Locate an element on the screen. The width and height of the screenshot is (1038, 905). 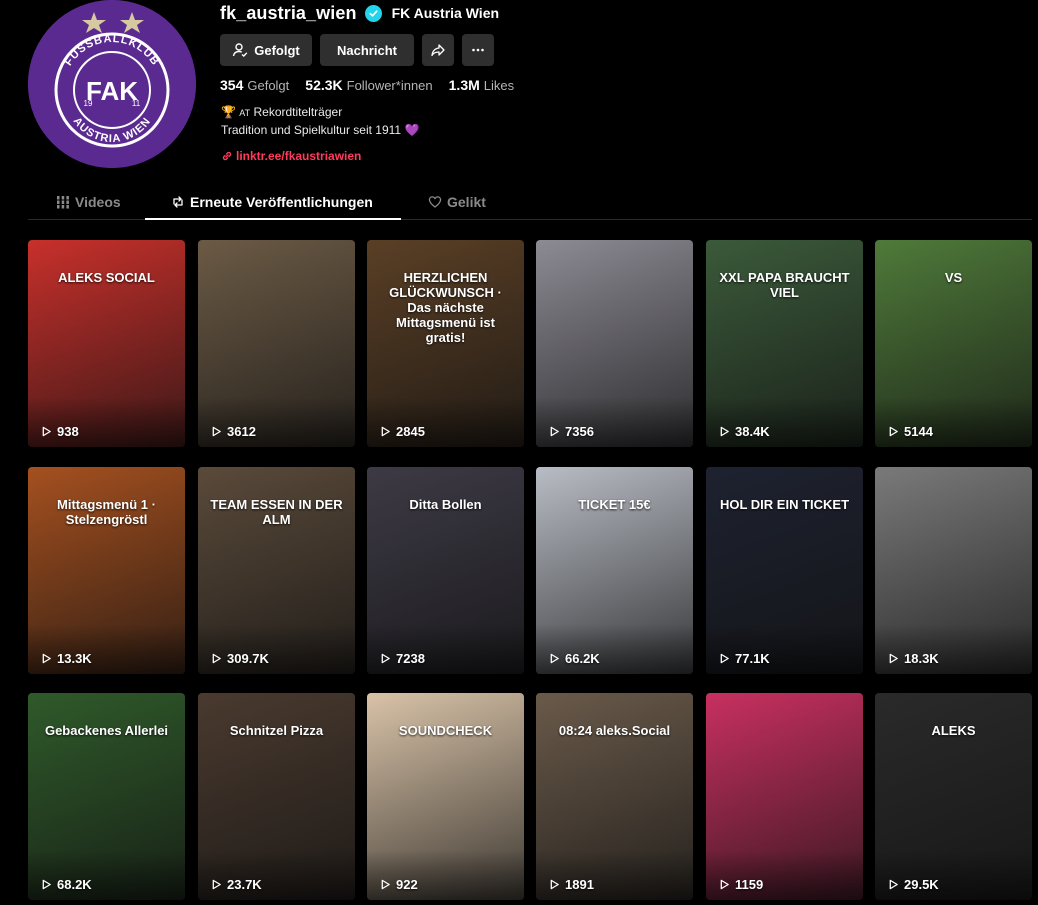
thumbnail-caption: Ditta Bollen is located at coordinates (445, 504).